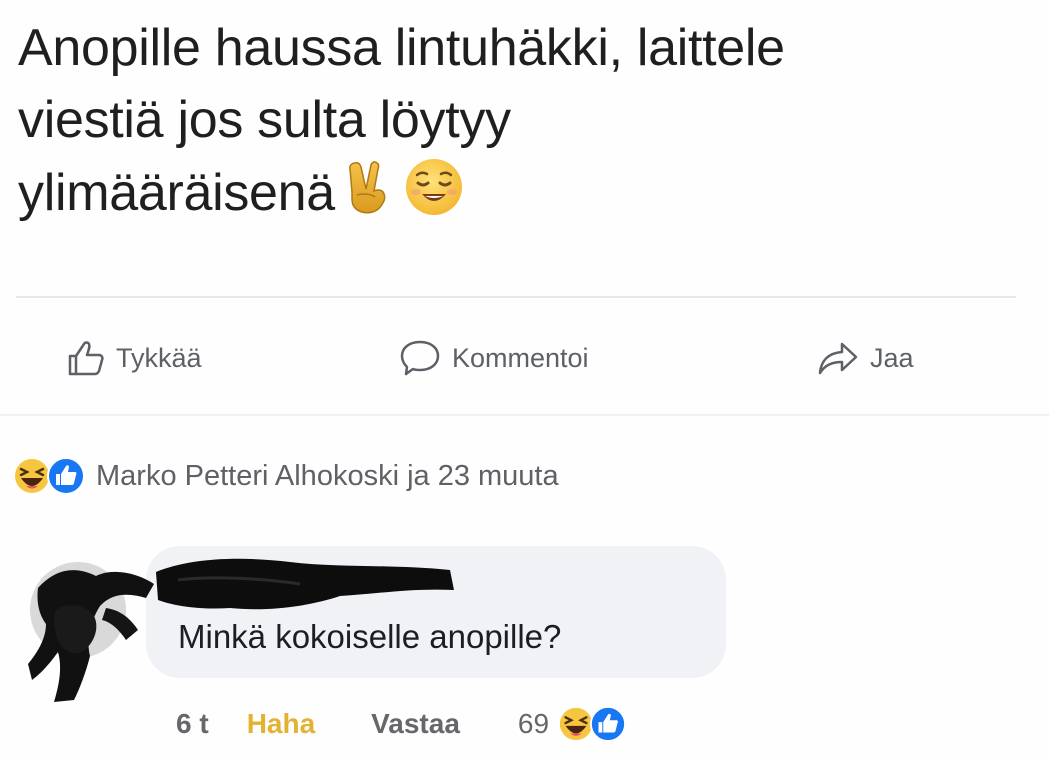 The image size is (1049, 759). I want to click on relieved-face-icon, so click(434, 196).